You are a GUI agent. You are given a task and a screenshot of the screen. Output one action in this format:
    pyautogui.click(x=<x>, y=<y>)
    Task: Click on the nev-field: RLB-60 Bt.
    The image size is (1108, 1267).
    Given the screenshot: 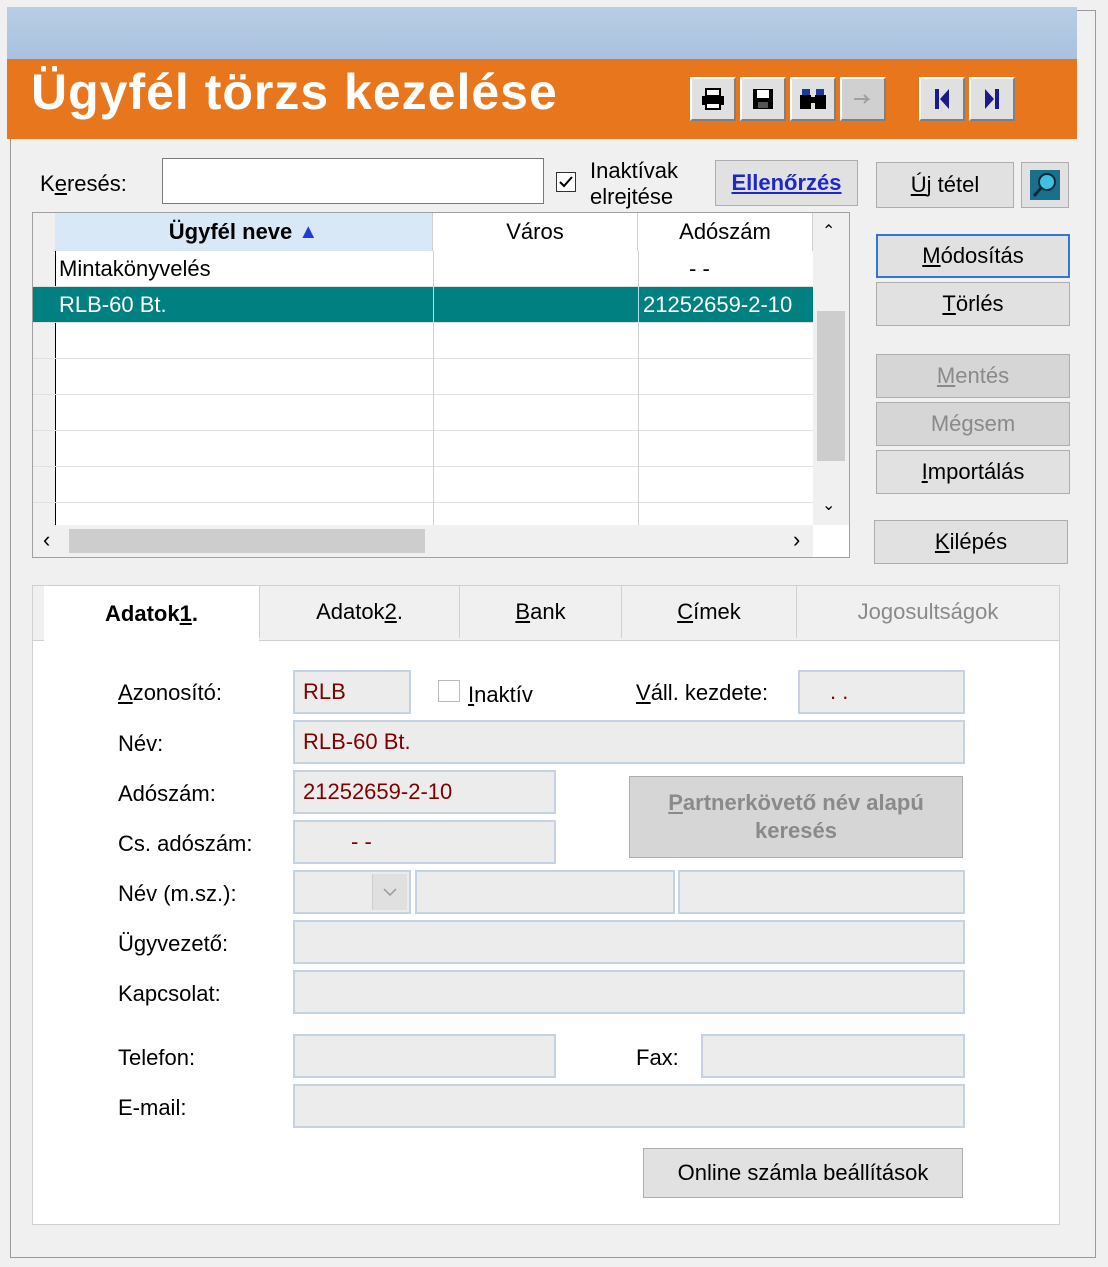 What is the action you would take?
    pyautogui.click(x=629, y=742)
    